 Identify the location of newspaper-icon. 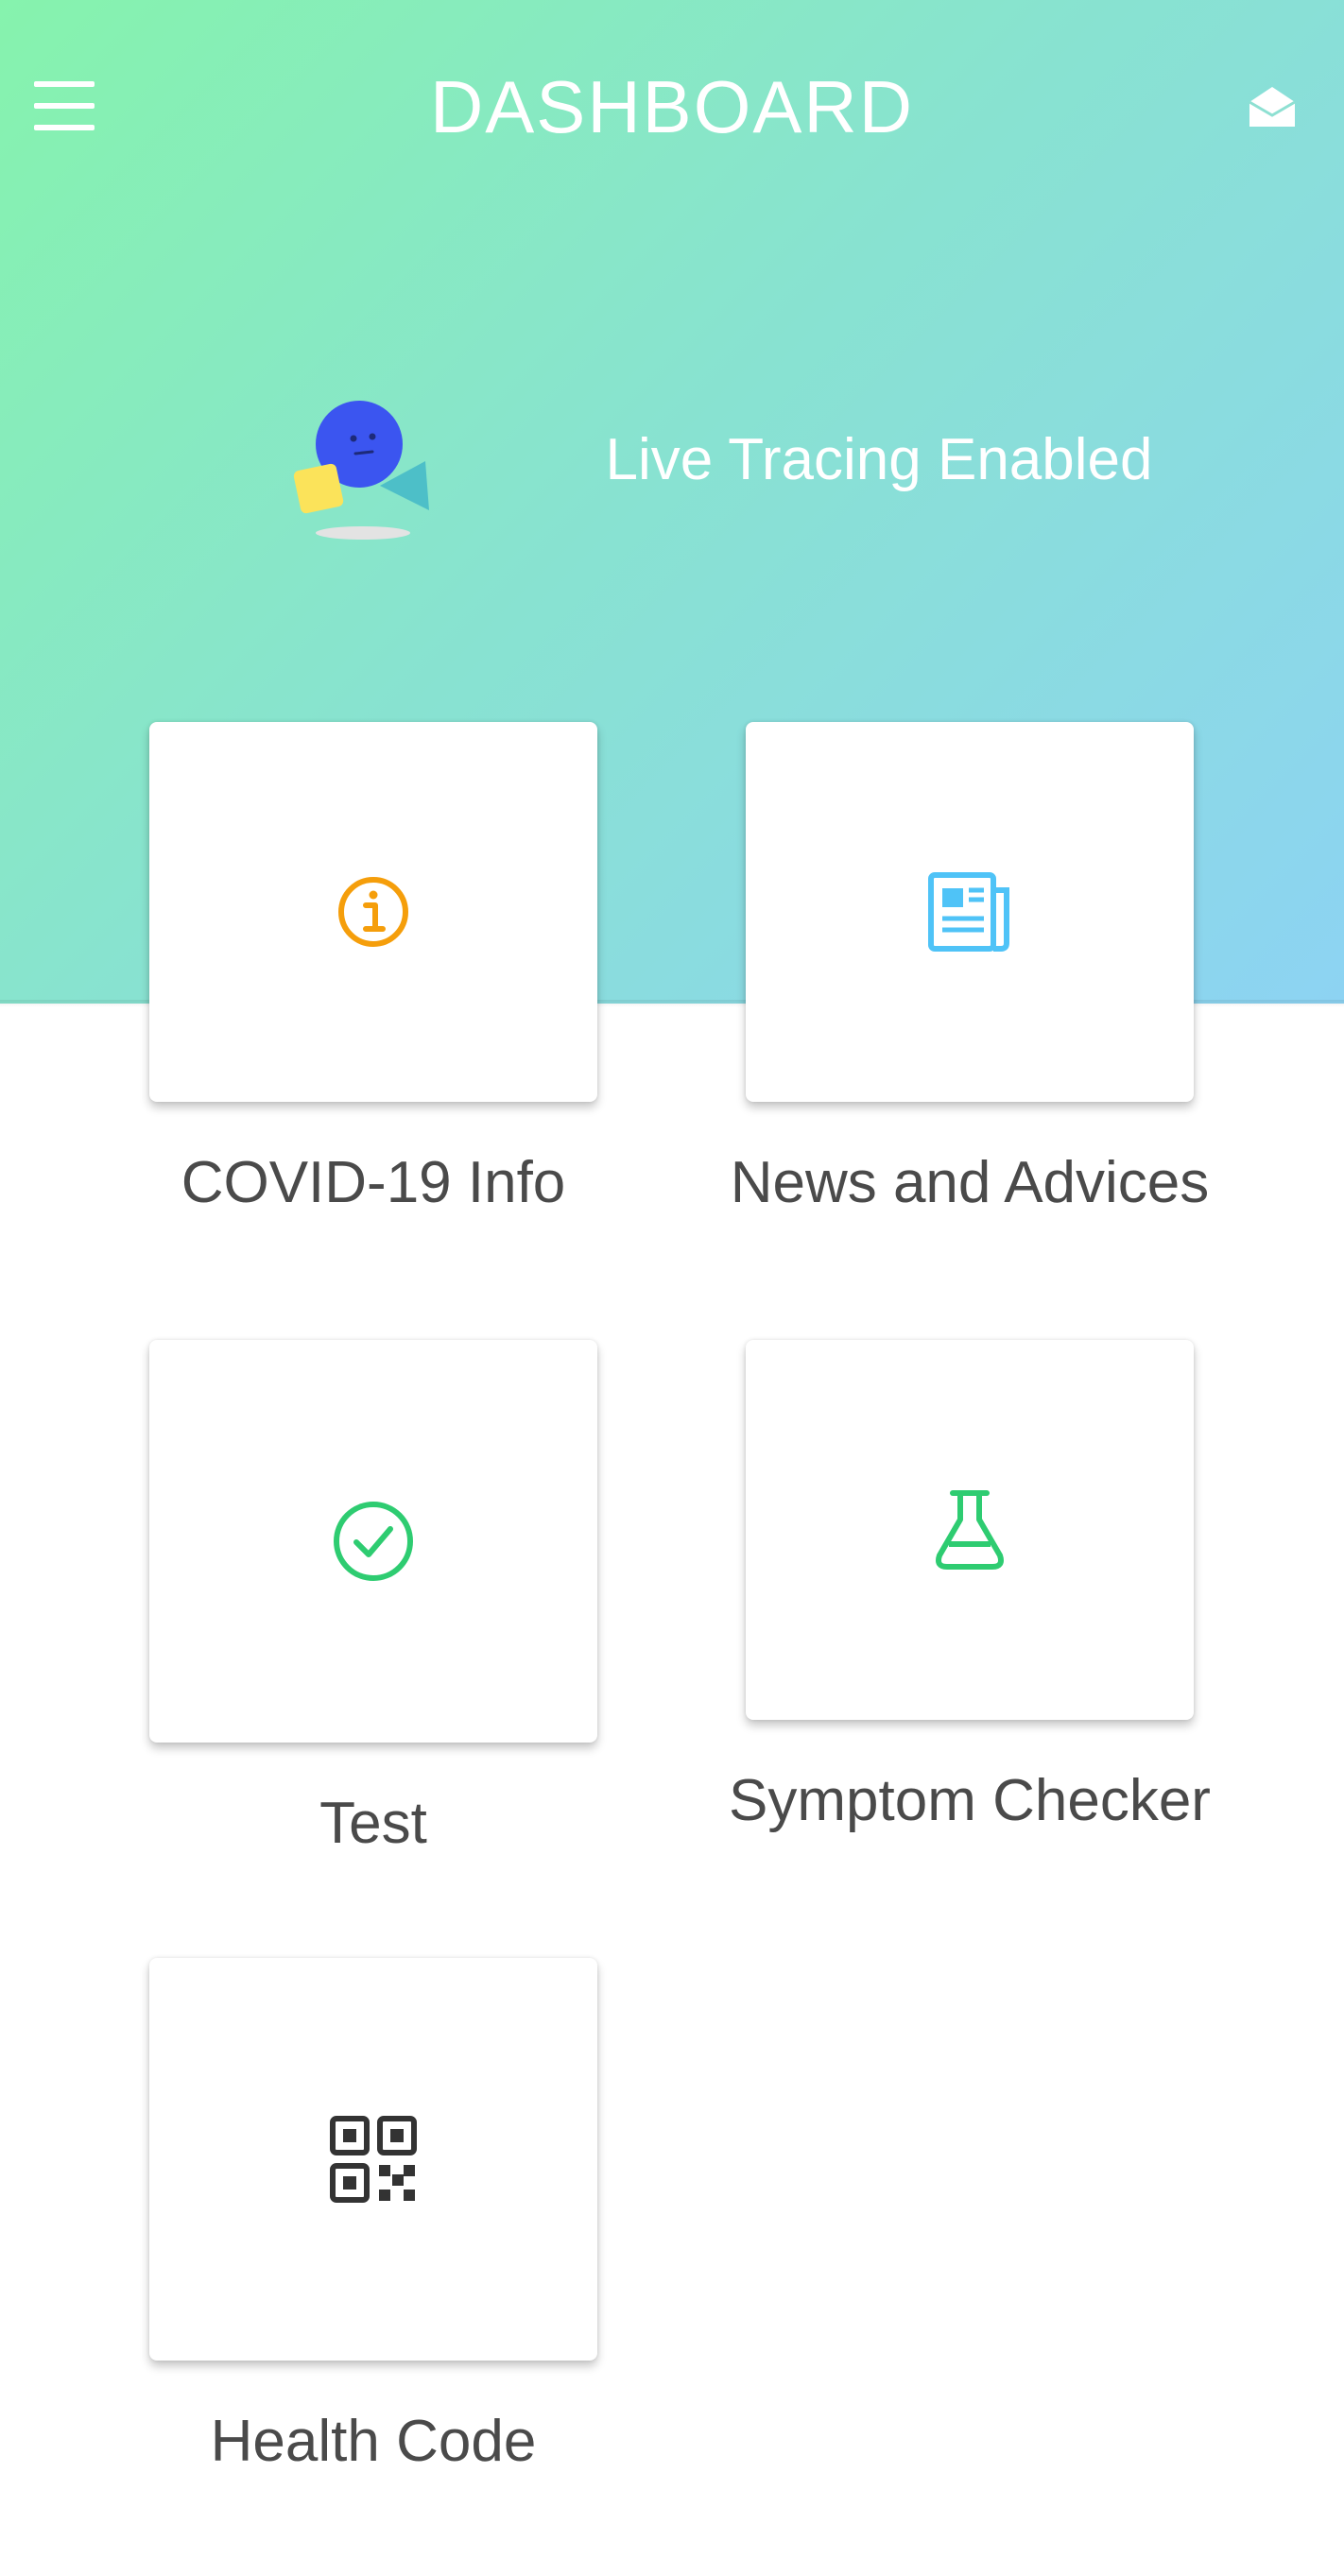
(968, 912).